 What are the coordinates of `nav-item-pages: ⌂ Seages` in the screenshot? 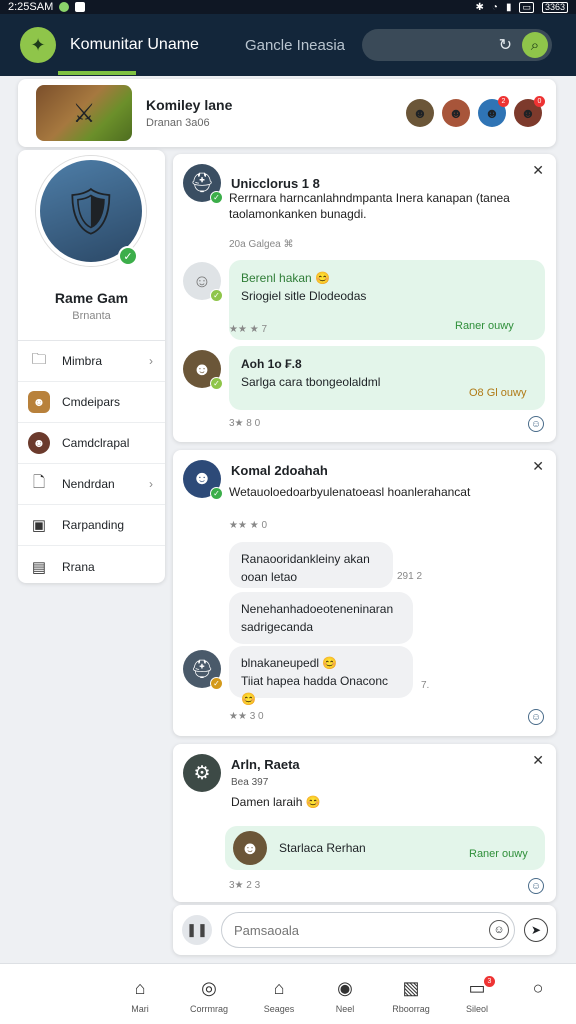 It's located at (279, 995).